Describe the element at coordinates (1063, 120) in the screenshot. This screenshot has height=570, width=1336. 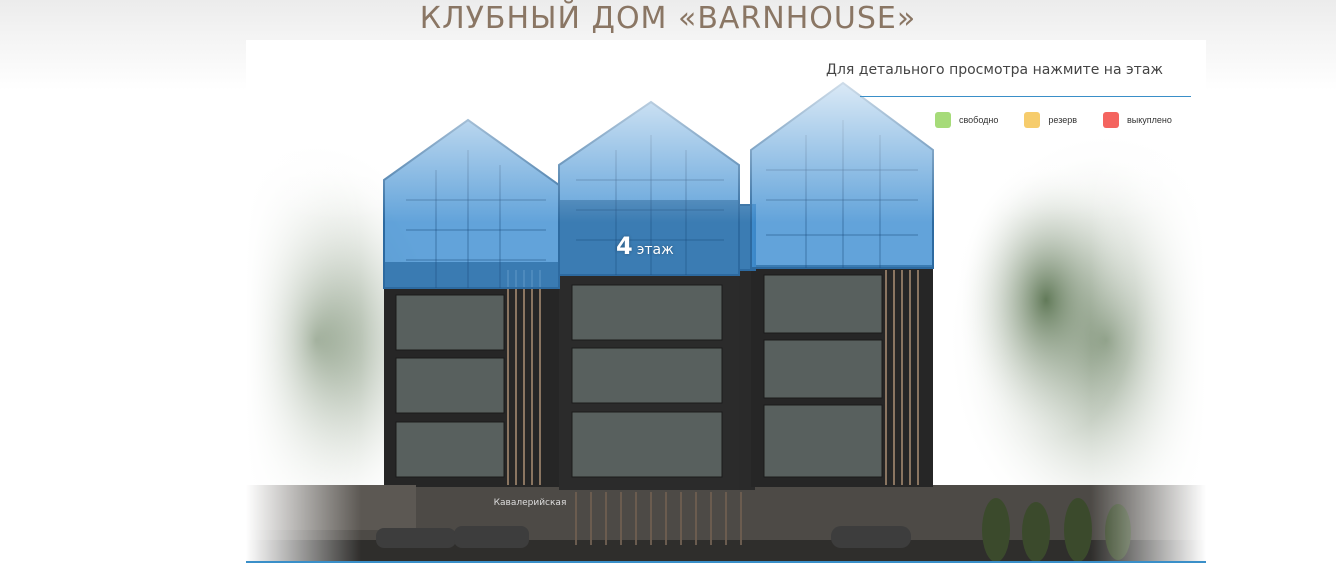
I see `legend-label-reserve: резерв` at that location.